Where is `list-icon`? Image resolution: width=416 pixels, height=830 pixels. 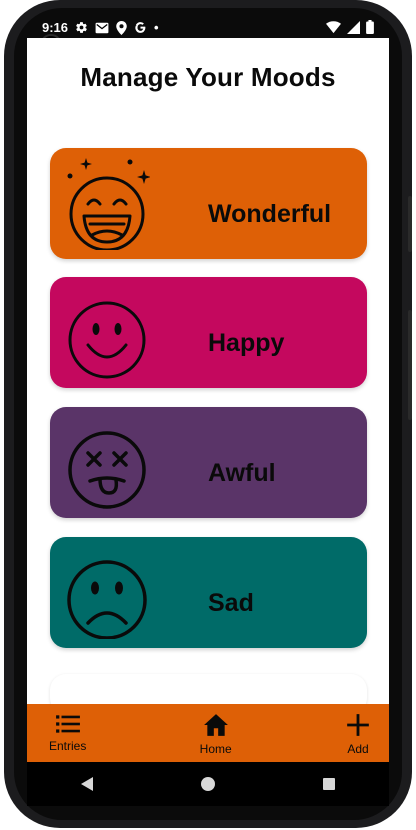 list-icon is located at coordinates (67, 724).